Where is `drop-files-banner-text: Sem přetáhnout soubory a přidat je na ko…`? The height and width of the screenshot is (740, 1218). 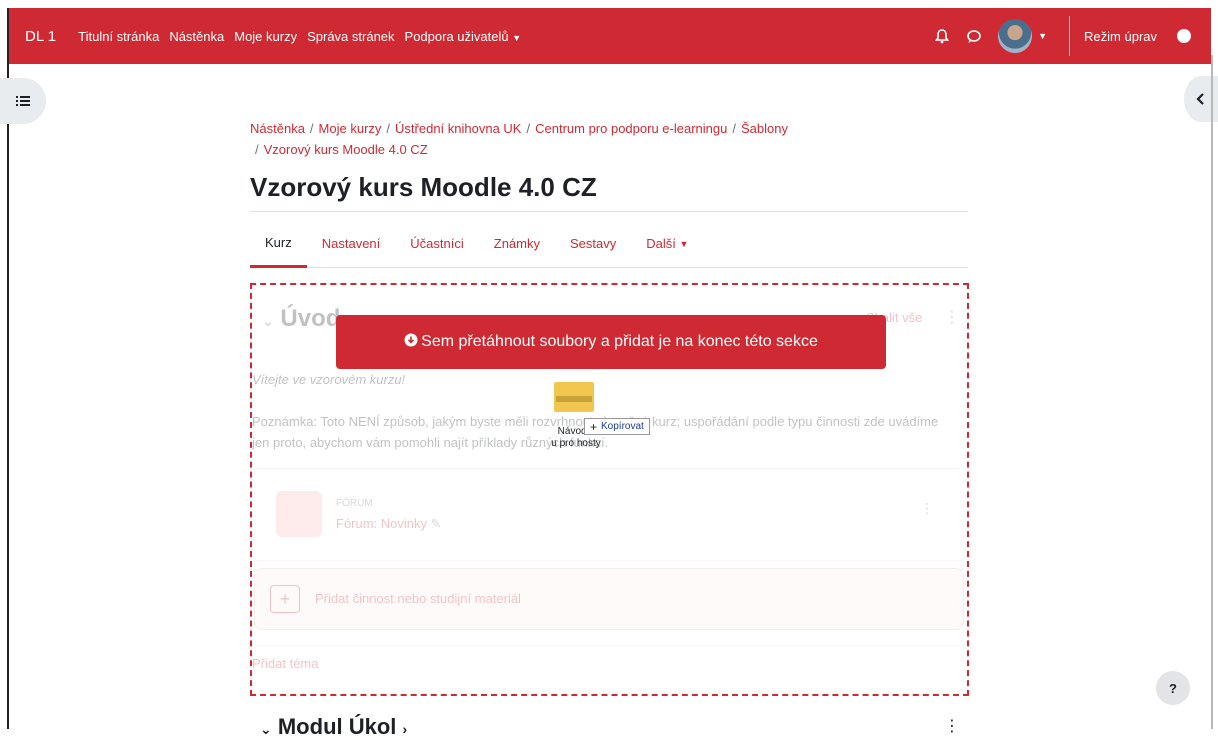
drop-files-banner-text: Sem přetáhnout soubory a přidat je na ko… is located at coordinates (619, 341).